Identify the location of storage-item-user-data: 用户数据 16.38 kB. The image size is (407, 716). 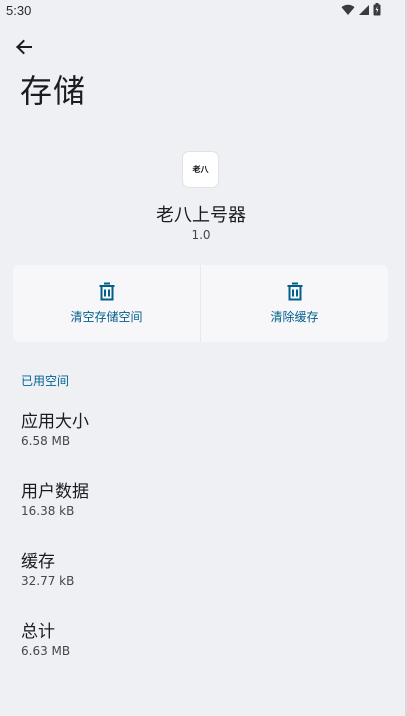
(55, 499).